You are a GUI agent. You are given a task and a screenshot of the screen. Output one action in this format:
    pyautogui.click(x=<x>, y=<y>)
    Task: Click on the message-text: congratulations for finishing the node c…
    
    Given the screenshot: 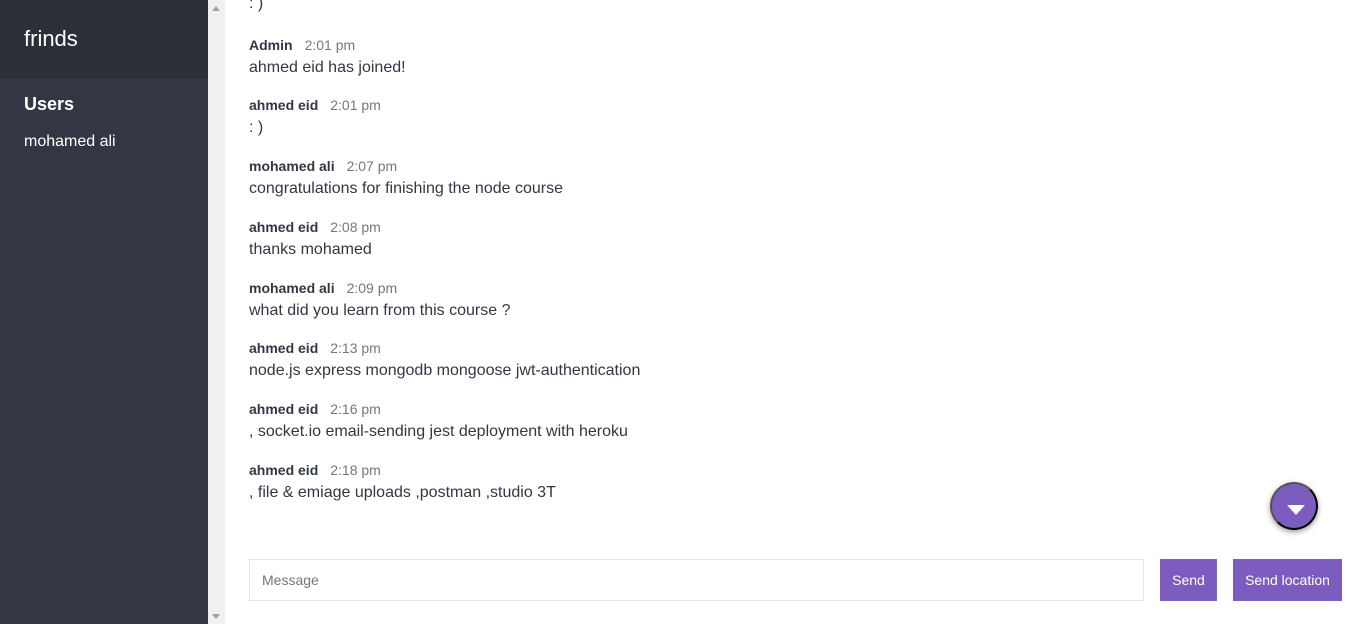 What is the action you would take?
    pyautogui.click(x=406, y=188)
    